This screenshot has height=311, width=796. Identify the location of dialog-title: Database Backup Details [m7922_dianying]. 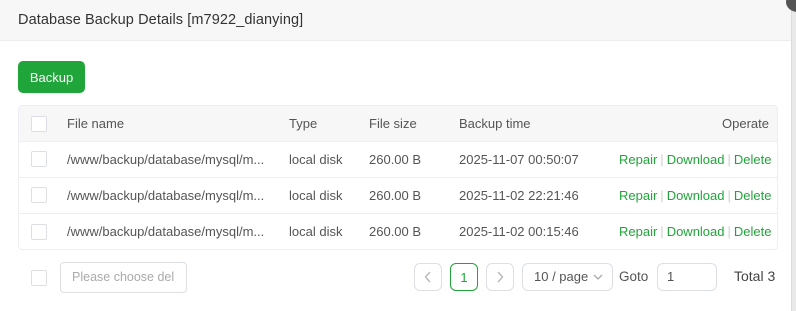
(161, 20).